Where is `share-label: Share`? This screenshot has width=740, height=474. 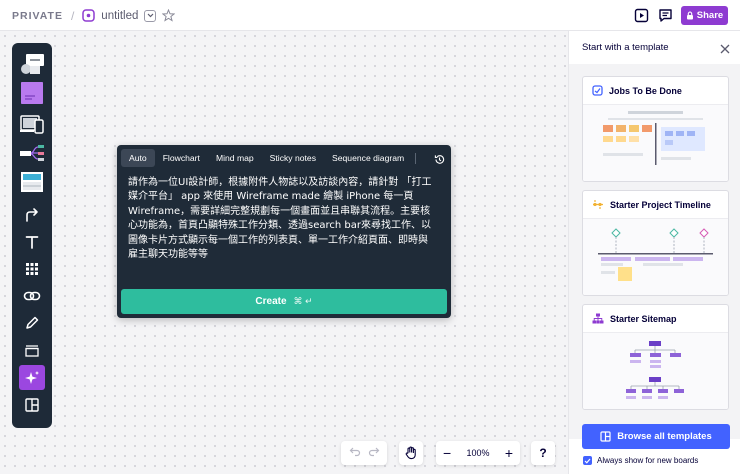 share-label: Share is located at coordinates (710, 15).